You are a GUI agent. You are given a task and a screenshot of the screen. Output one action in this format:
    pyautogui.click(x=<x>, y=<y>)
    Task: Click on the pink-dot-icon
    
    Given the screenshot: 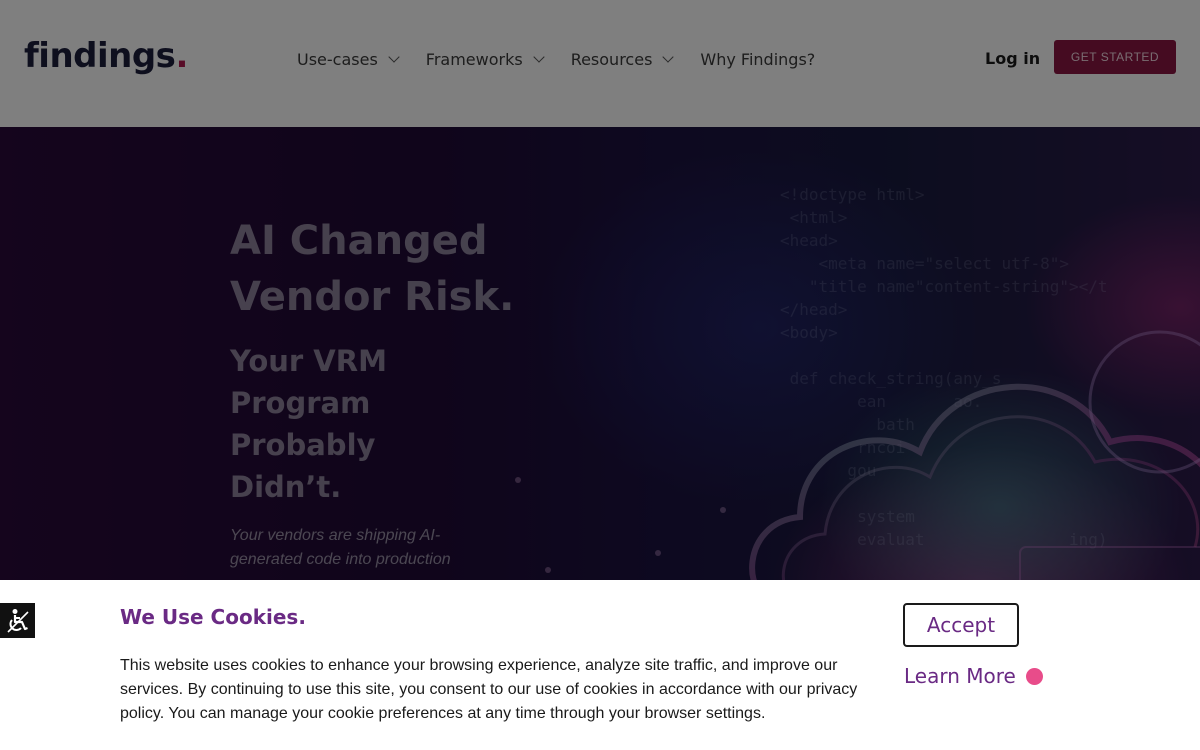 What is the action you would take?
    pyautogui.click(x=1034, y=676)
    